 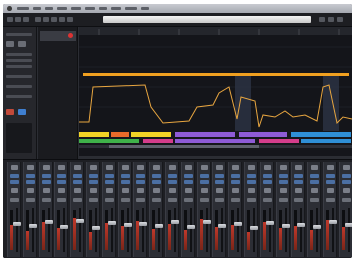 What do you see at coordinates (23, 8) in the screenshot?
I see `menu-item-app` at bounding box center [23, 8].